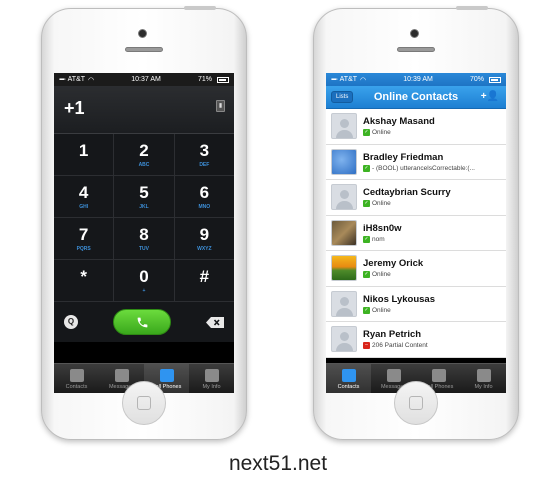  What do you see at coordinates (204, 154) in the screenshot?
I see `key-3: 3 DEF` at bounding box center [204, 154].